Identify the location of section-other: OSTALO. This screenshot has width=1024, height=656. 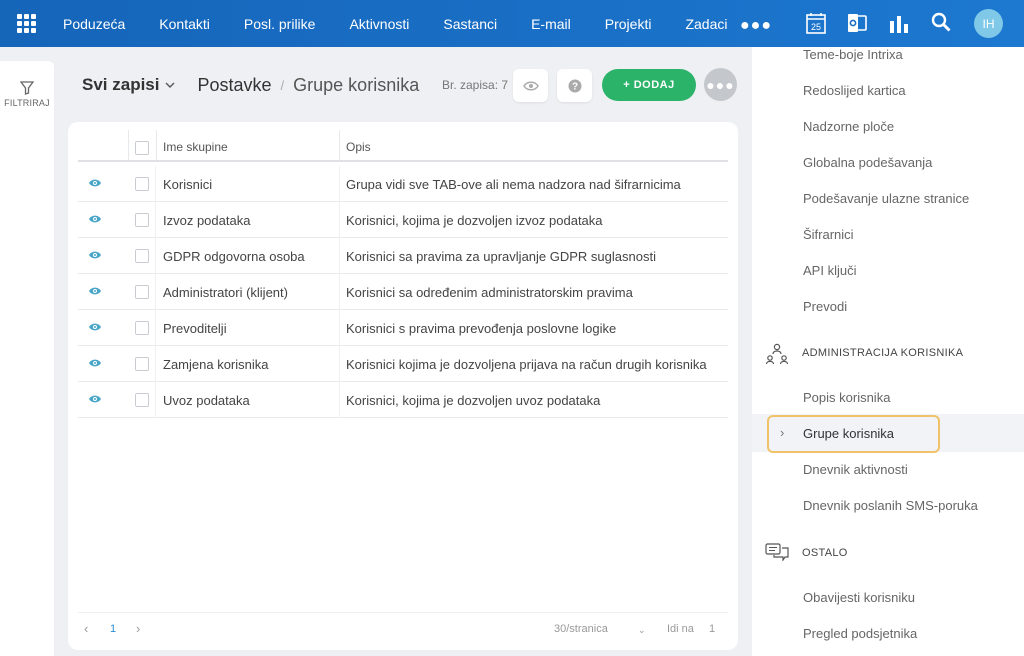
(825, 553).